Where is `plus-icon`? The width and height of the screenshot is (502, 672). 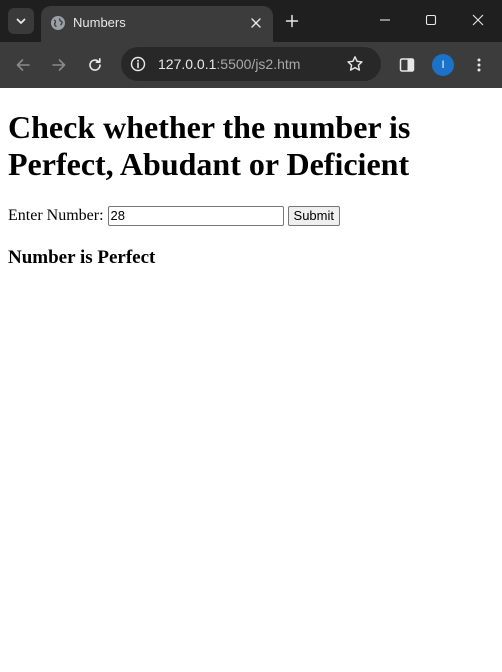 plus-icon is located at coordinates (292, 21).